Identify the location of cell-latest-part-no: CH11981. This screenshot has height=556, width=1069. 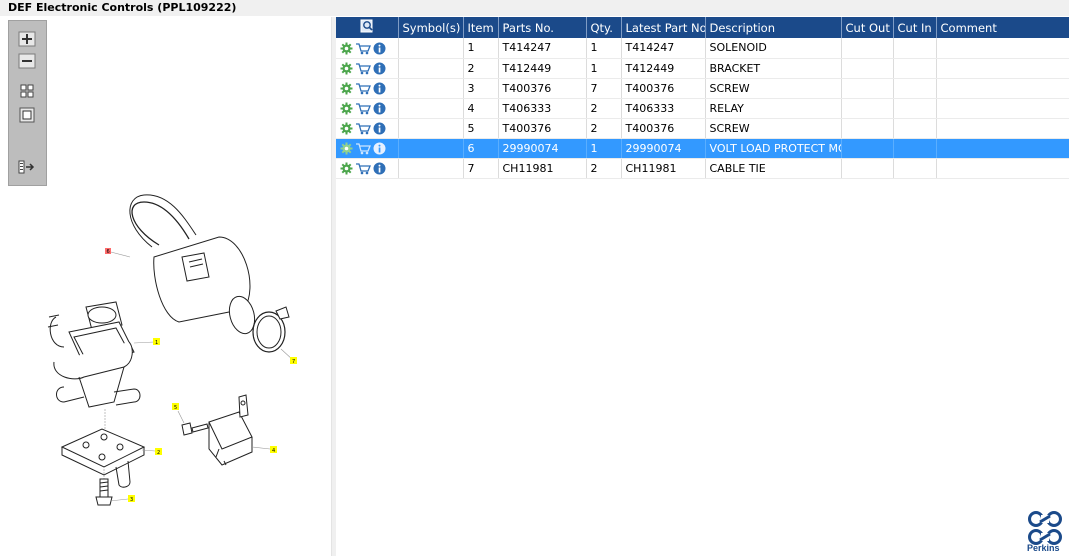
(663, 168).